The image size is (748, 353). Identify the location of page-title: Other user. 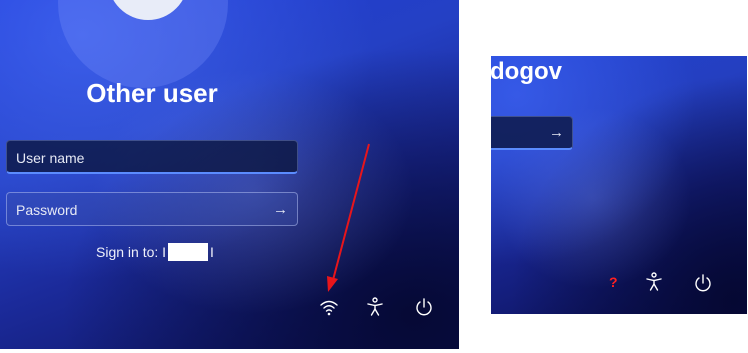
(152, 93).